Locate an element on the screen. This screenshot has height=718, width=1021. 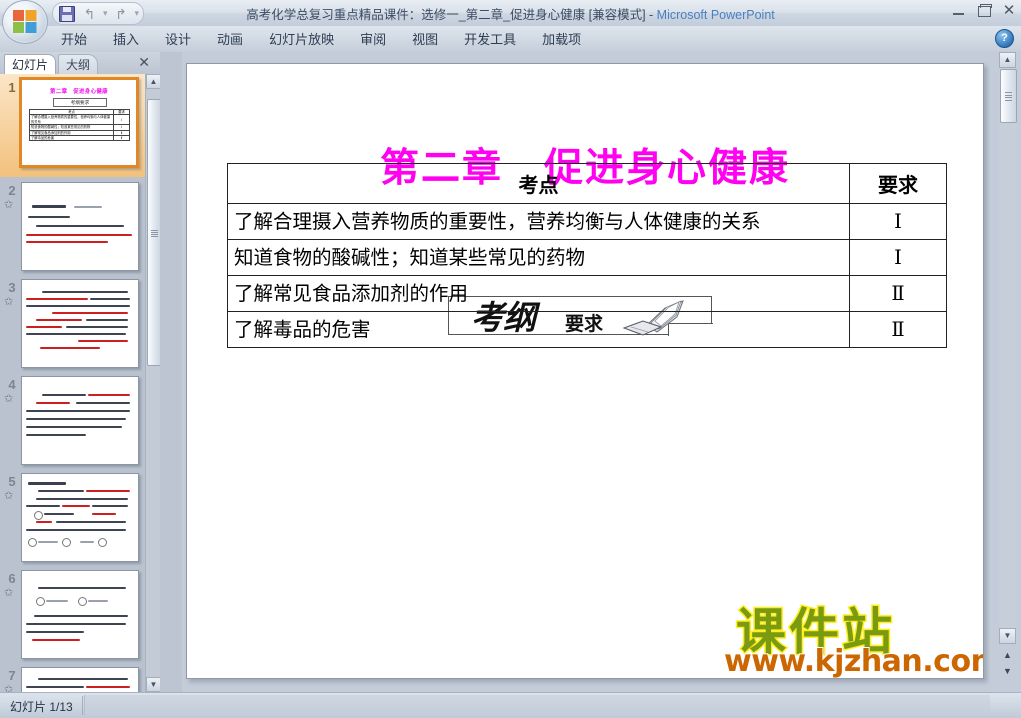
status-separator is located at coordinates (82, 705).